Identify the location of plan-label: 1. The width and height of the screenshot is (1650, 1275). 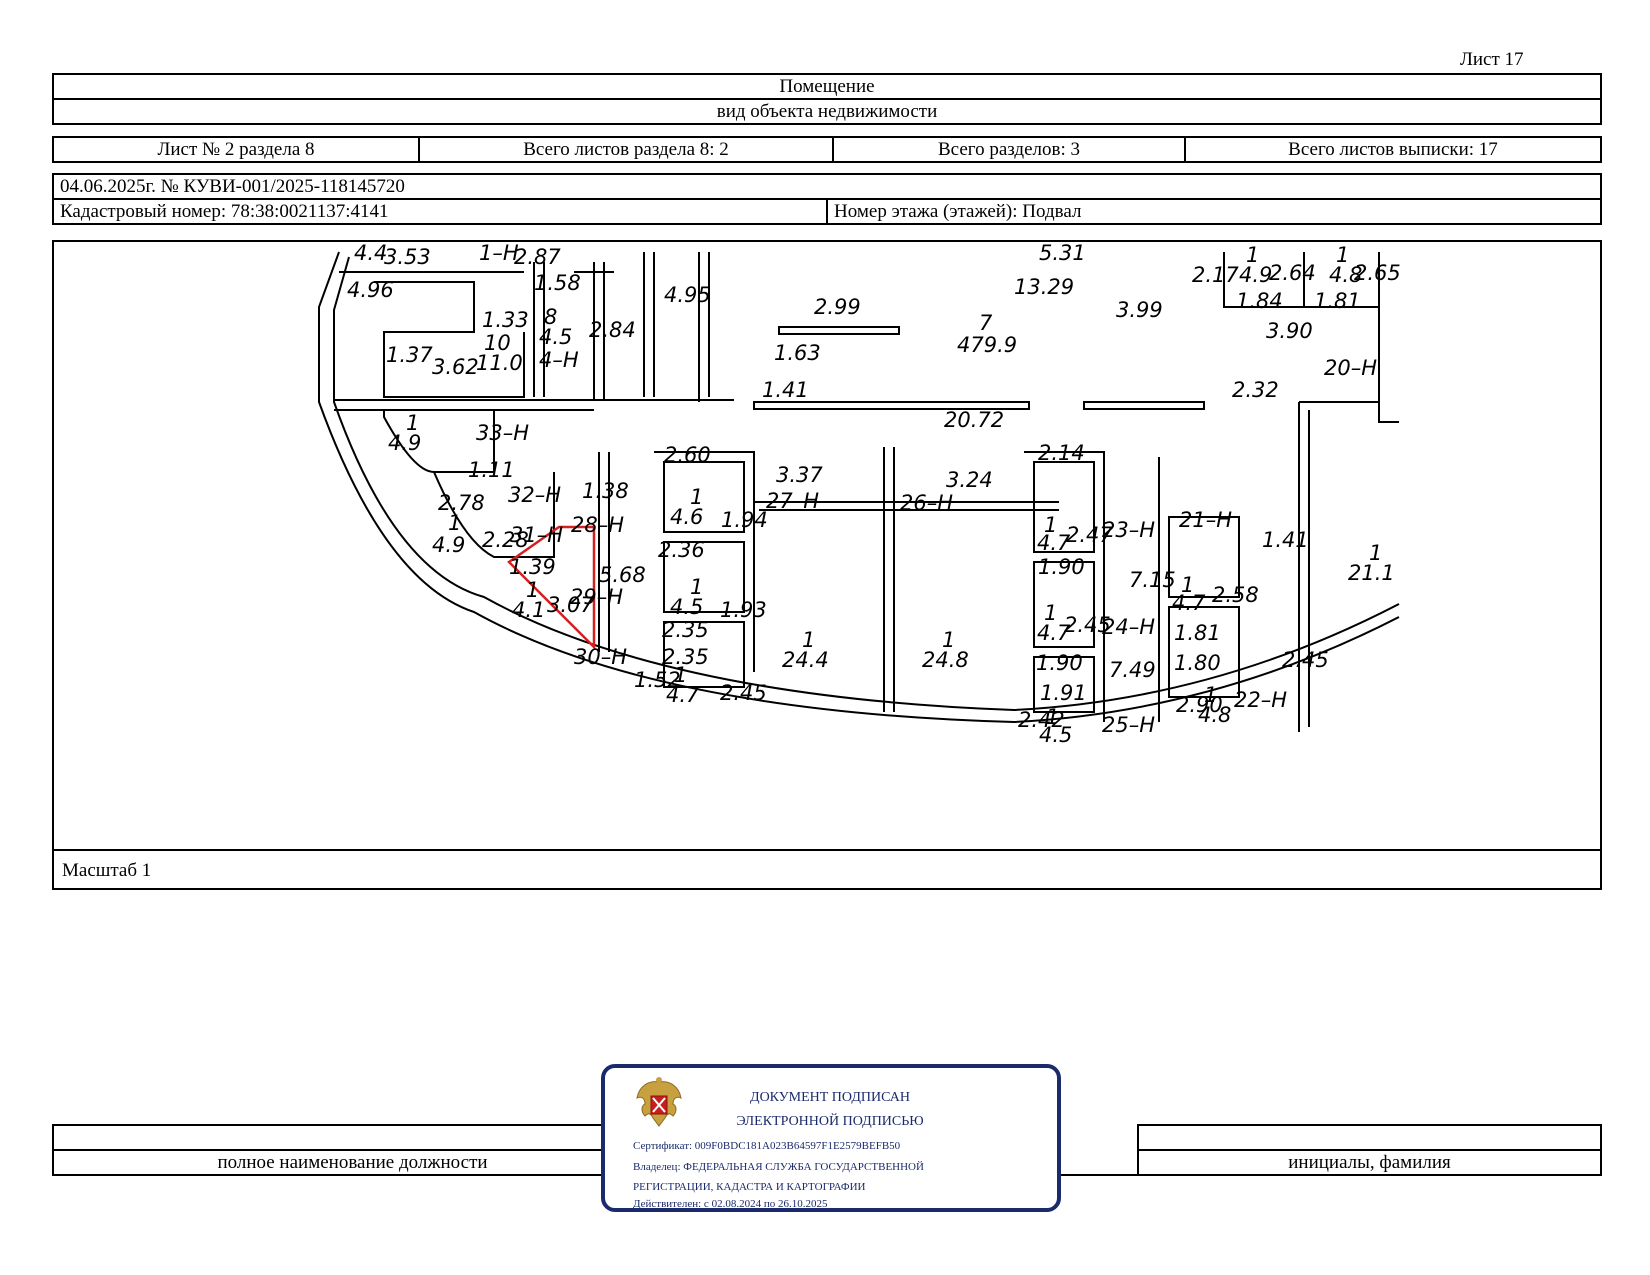
(454, 523).